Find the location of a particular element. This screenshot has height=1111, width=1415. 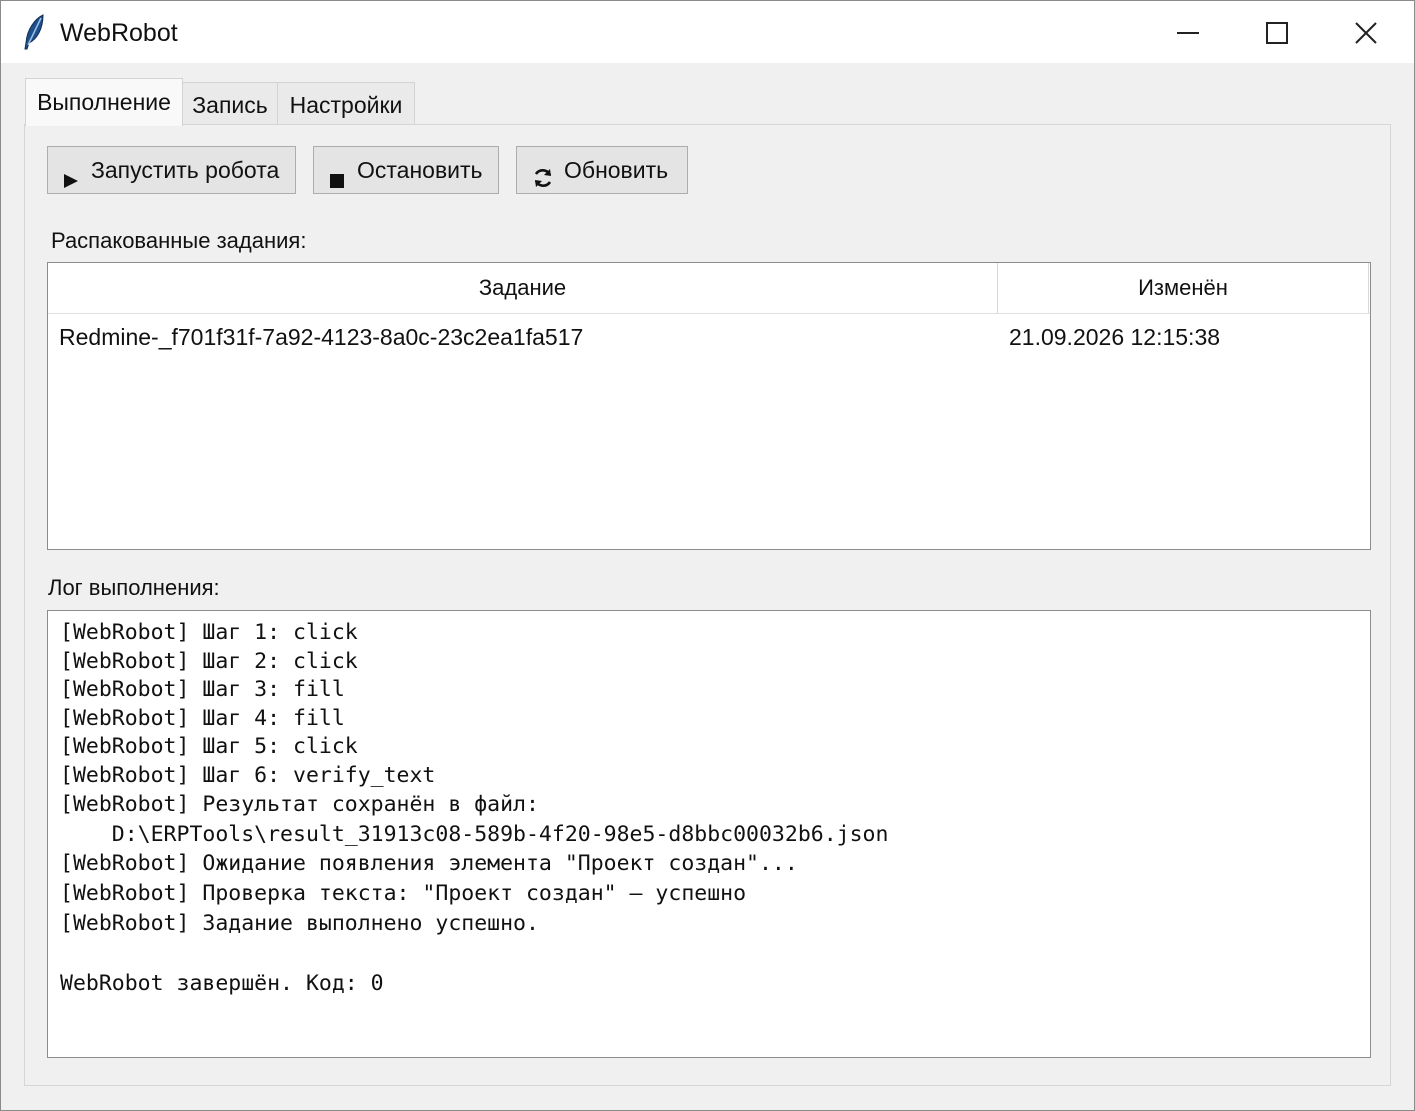

maximize-button is located at coordinates (1277, 32).